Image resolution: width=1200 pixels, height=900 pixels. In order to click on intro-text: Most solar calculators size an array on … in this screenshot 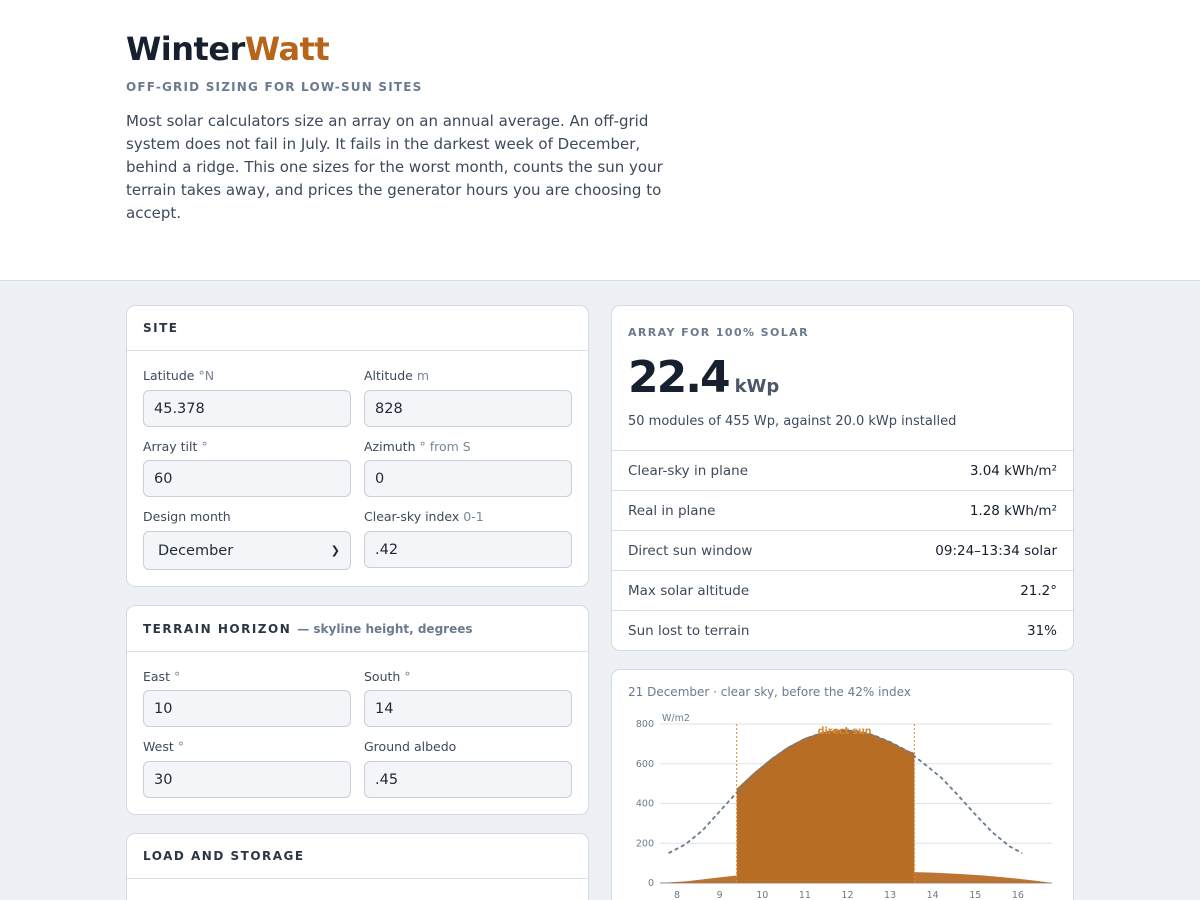, I will do `click(394, 167)`.